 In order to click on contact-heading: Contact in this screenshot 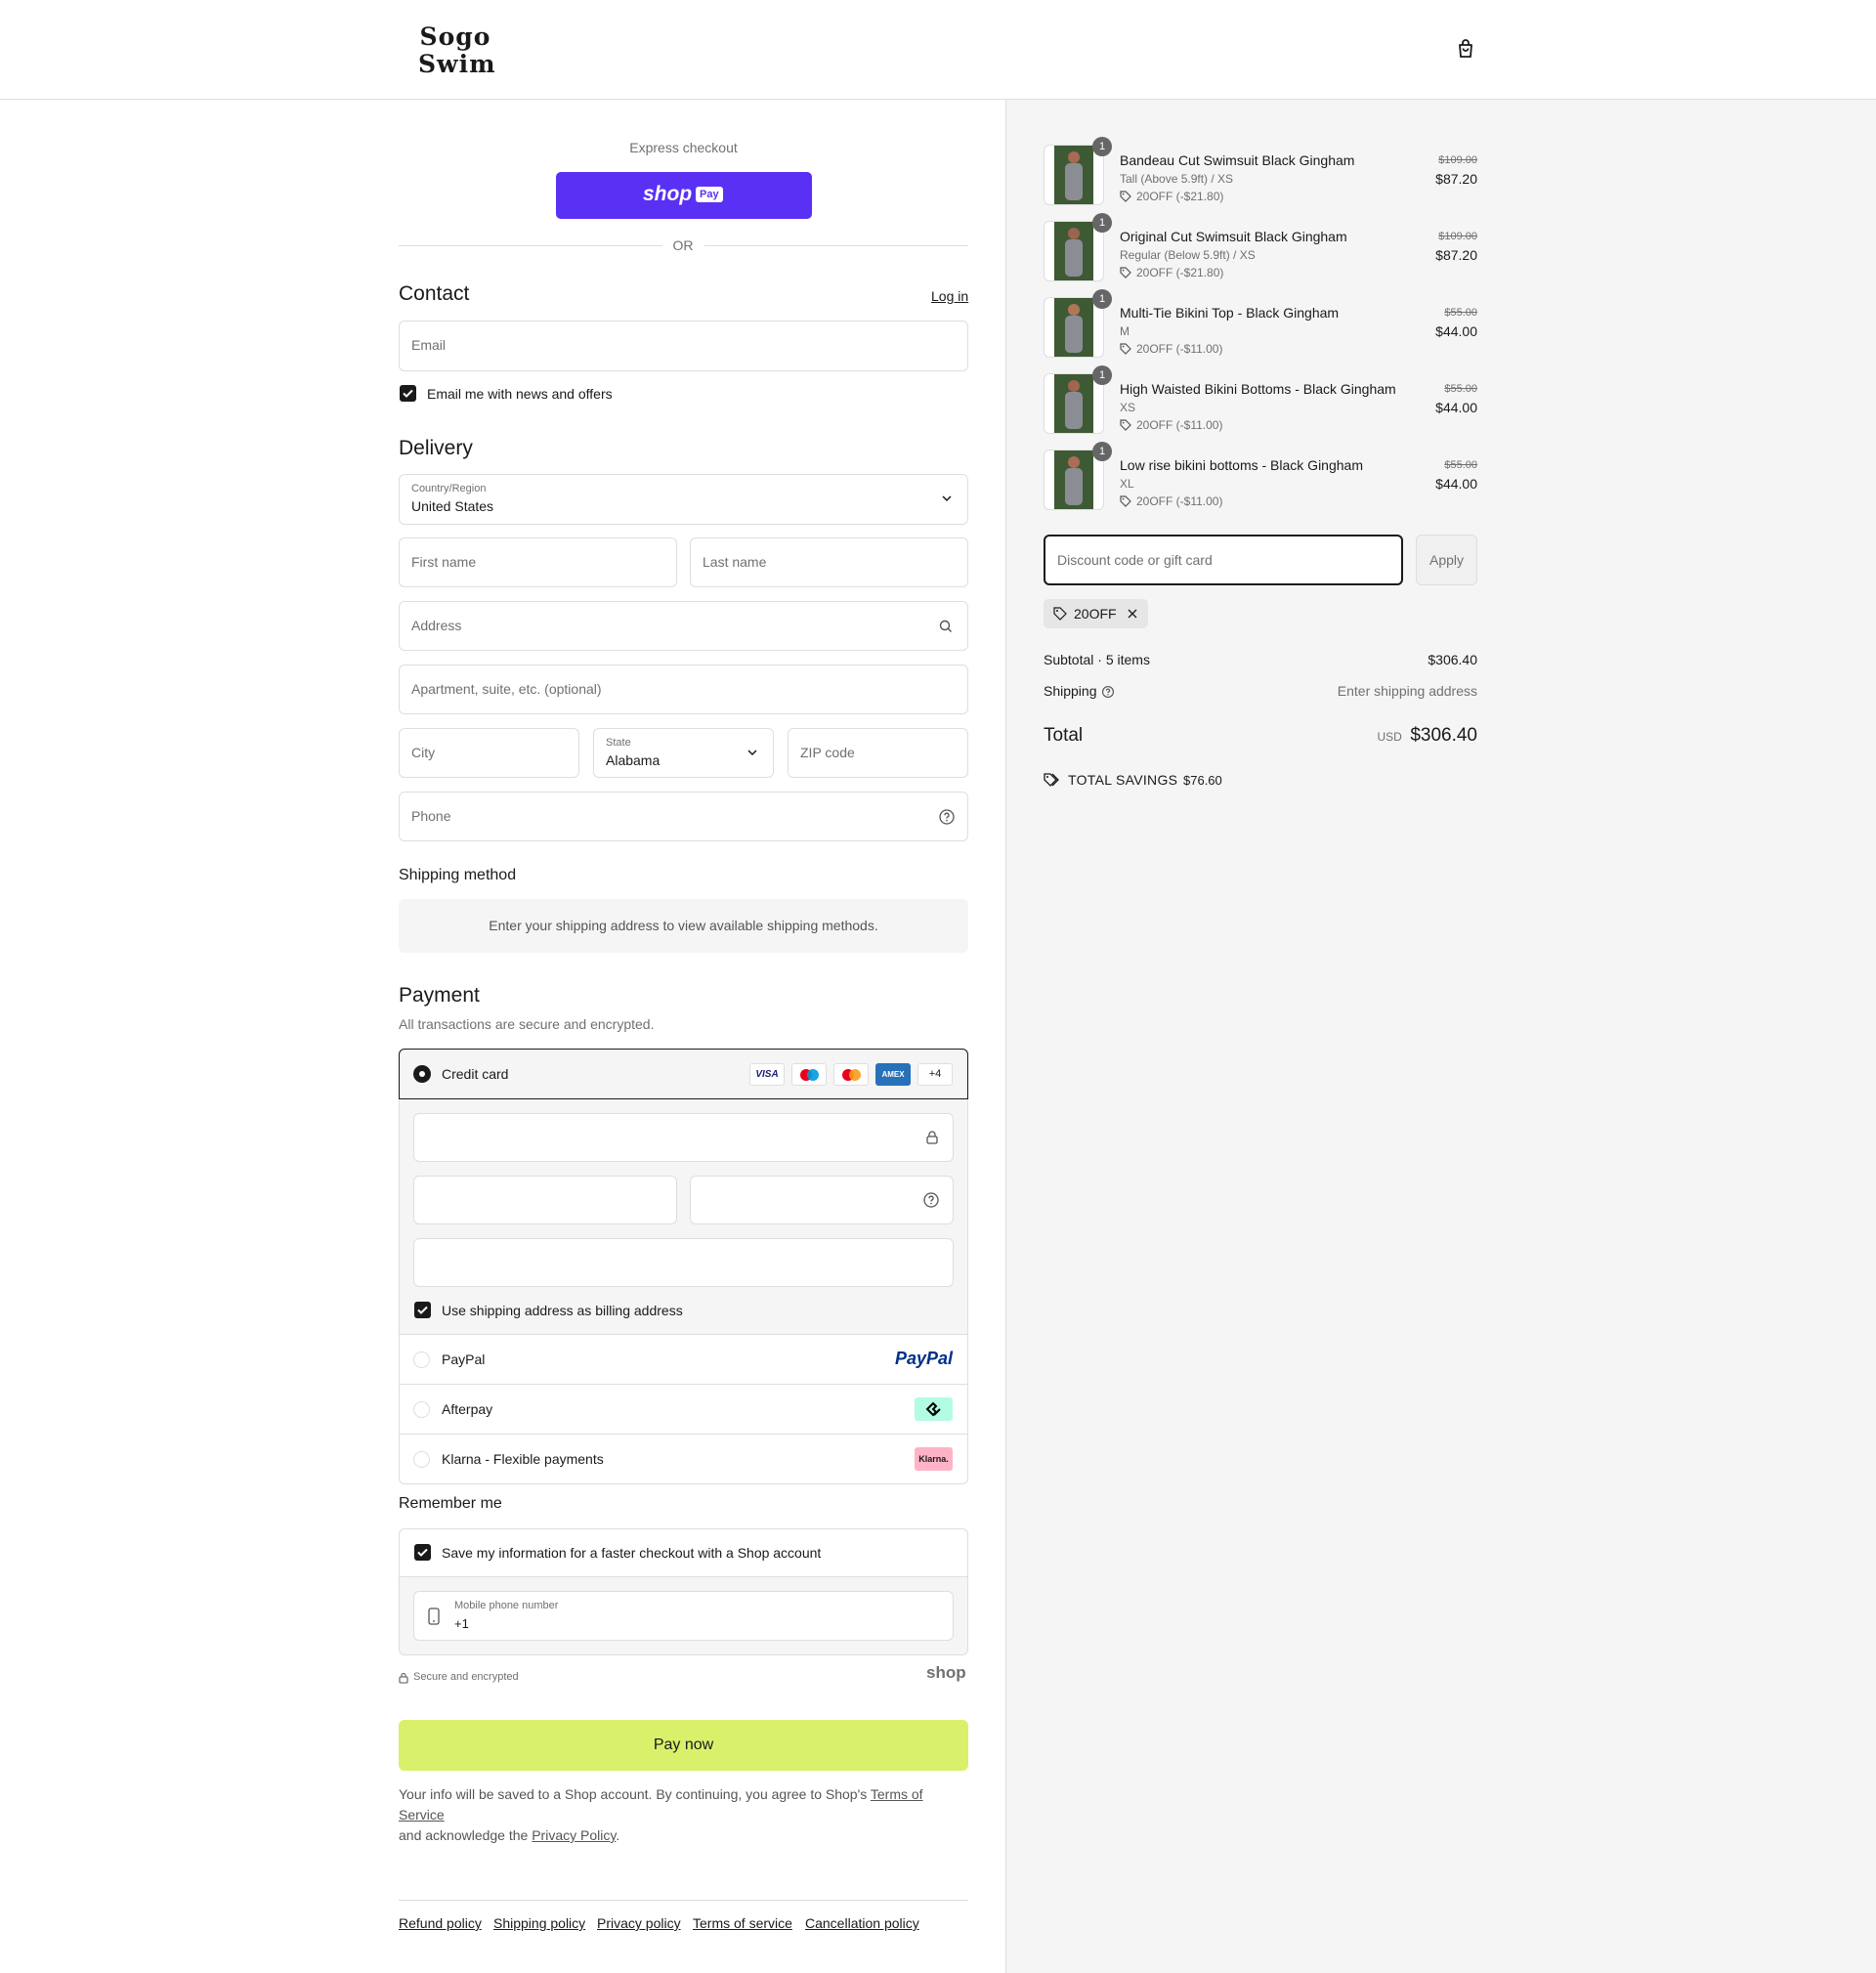, I will do `click(434, 293)`.